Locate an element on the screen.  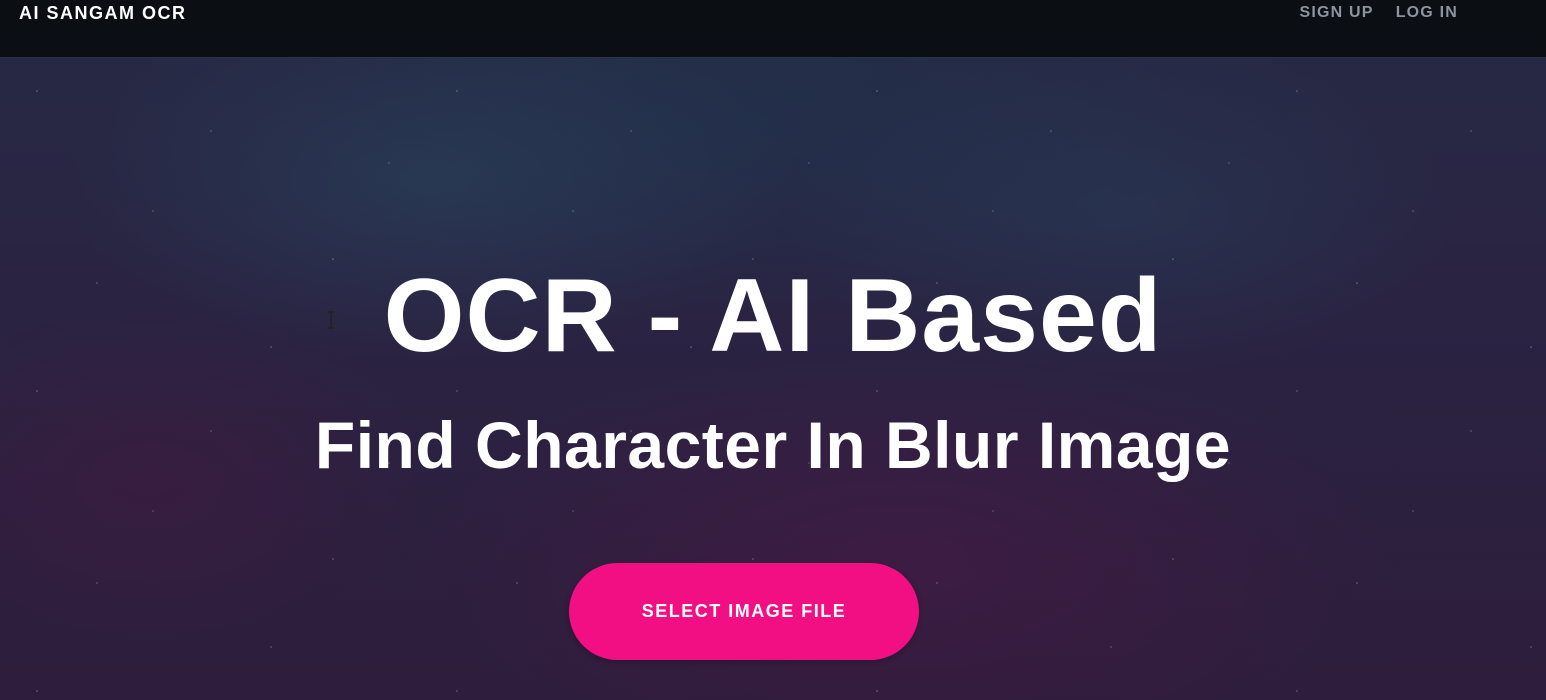
nav-links: SIGN UP LOG IN is located at coordinates (1378, 13).